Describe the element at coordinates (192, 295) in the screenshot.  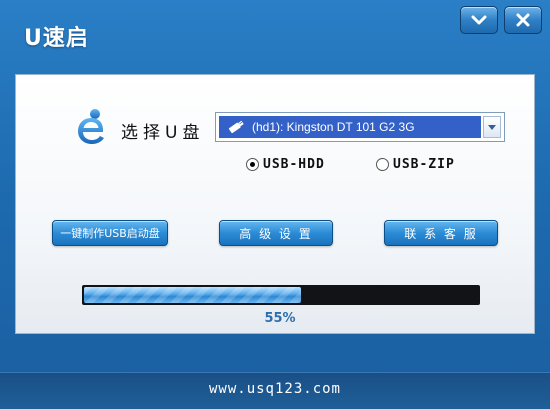
I see `progress-bar-fill` at that location.